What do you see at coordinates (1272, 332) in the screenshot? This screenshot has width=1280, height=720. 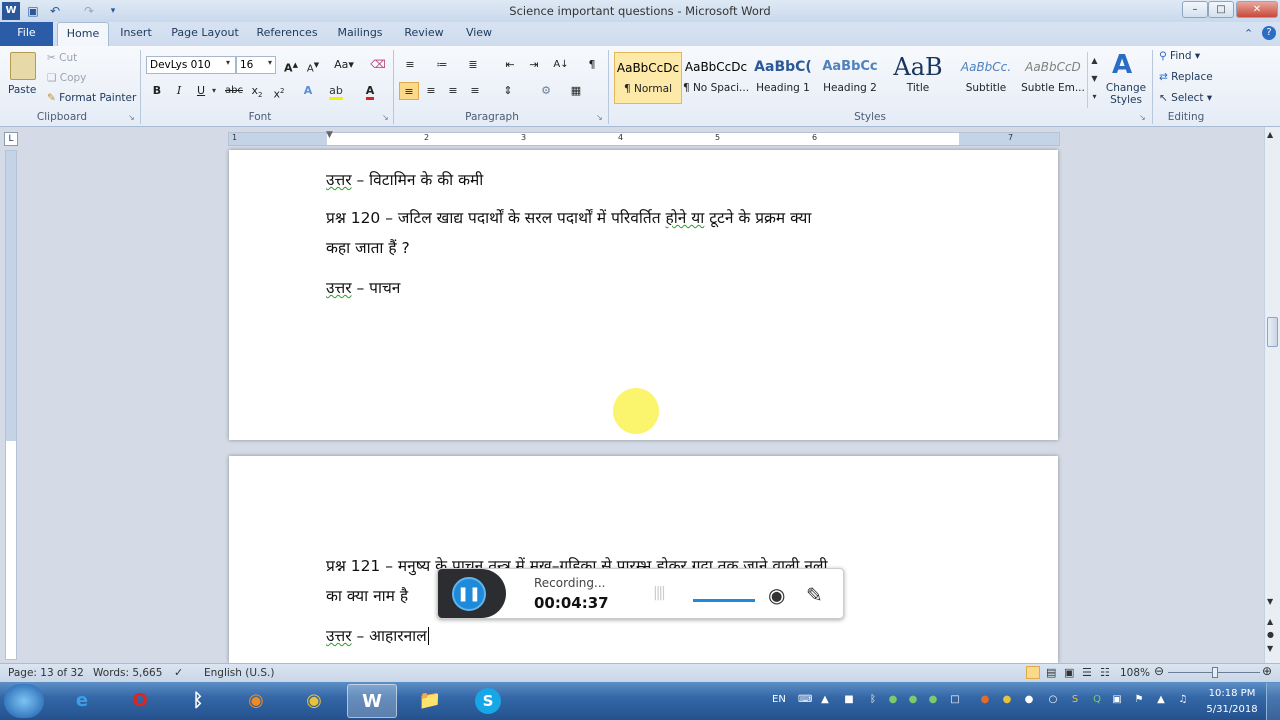 I see `scroll-thumb` at bounding box center [1272, 332].